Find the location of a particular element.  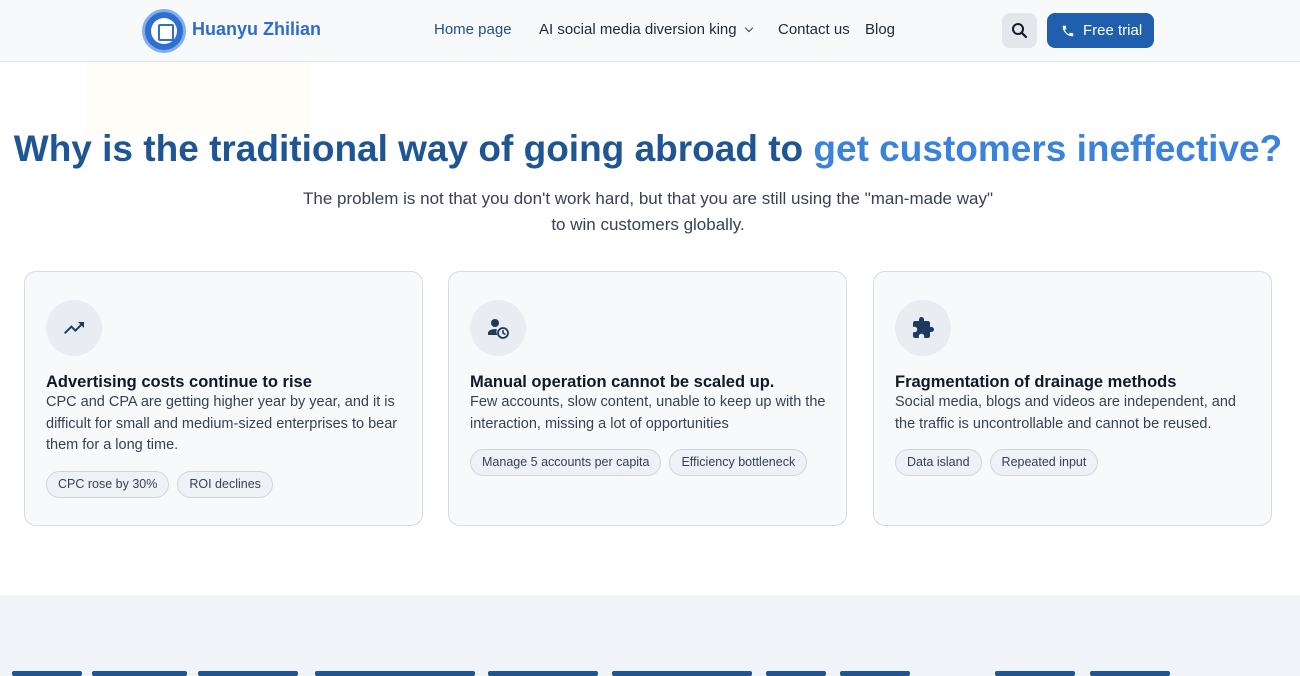

user-clock-icon is located at coordinates (498, 329).